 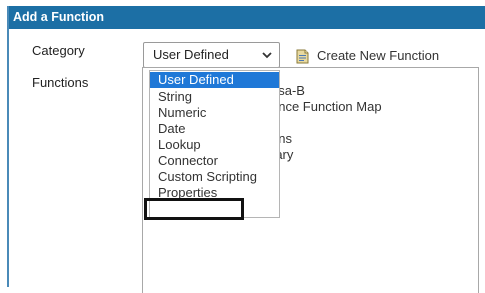 I want to click on dialog-title: Add a Function, so click(x=247, y=17).